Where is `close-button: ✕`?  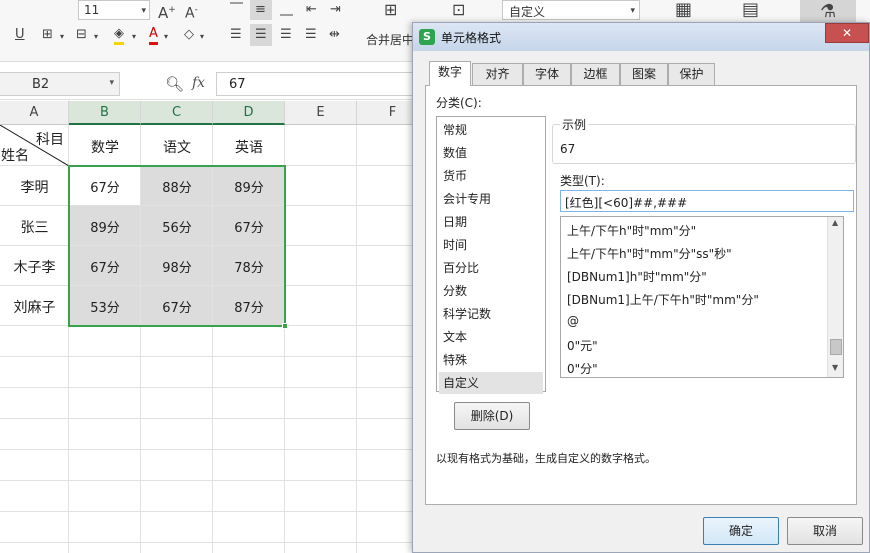 close-button: ✕ is located at coordinates (847, 33).